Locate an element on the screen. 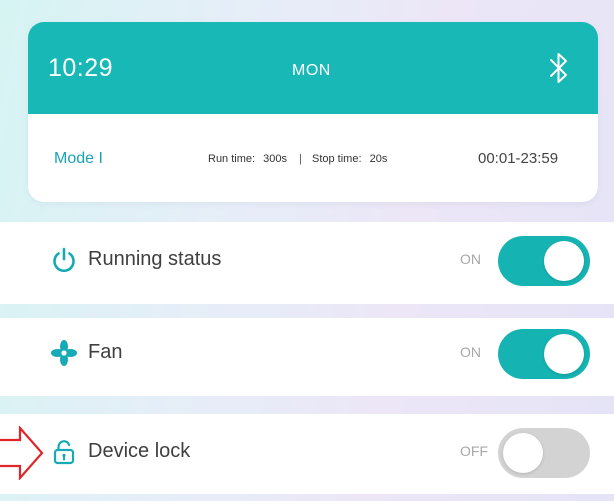  setting-running-status: Running status ON is located at coordinates (320, 261).